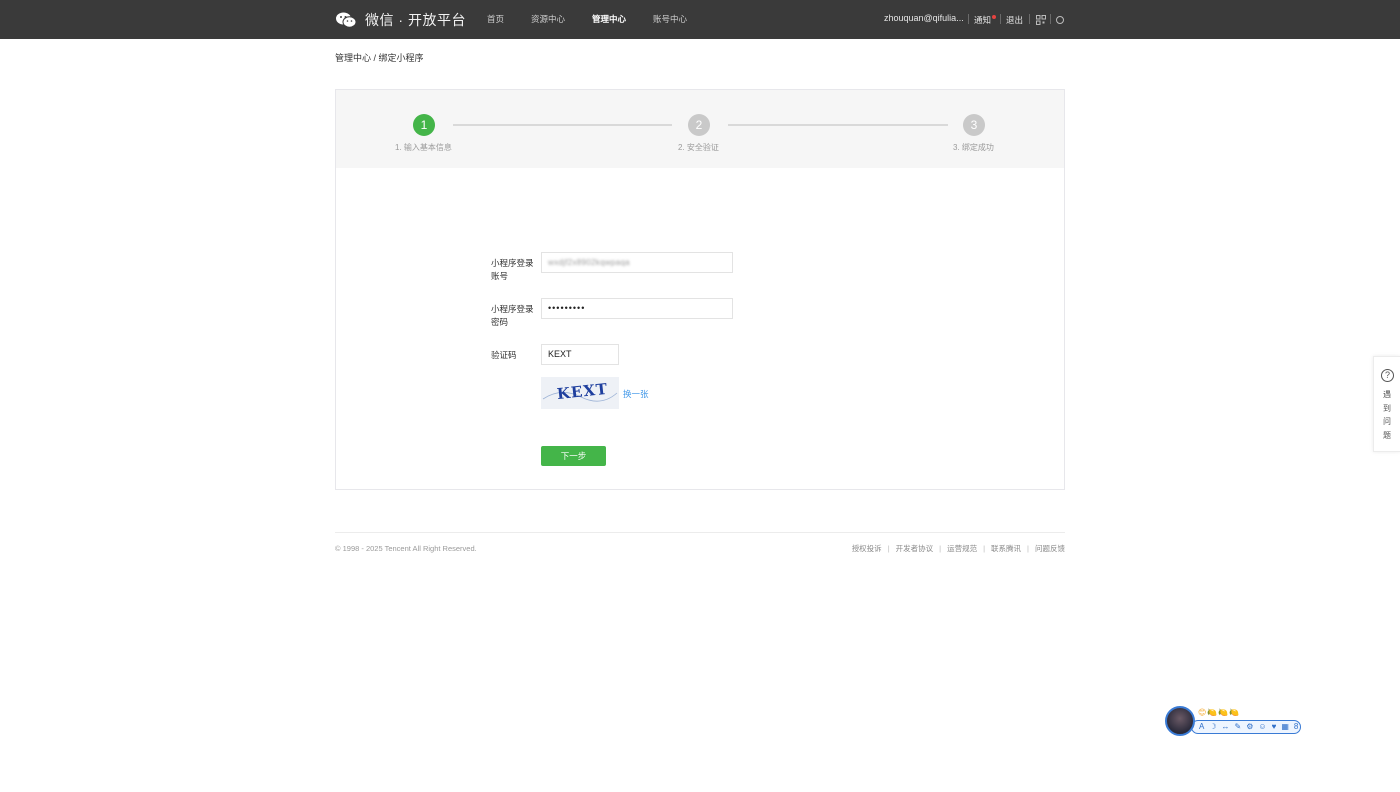 The height and width of the screenshot is (792, 1400). What do you see at coordinates (560, 354) in the screenshot?
I see `captcha-value: KEXT` at bounding box center [560, 354].